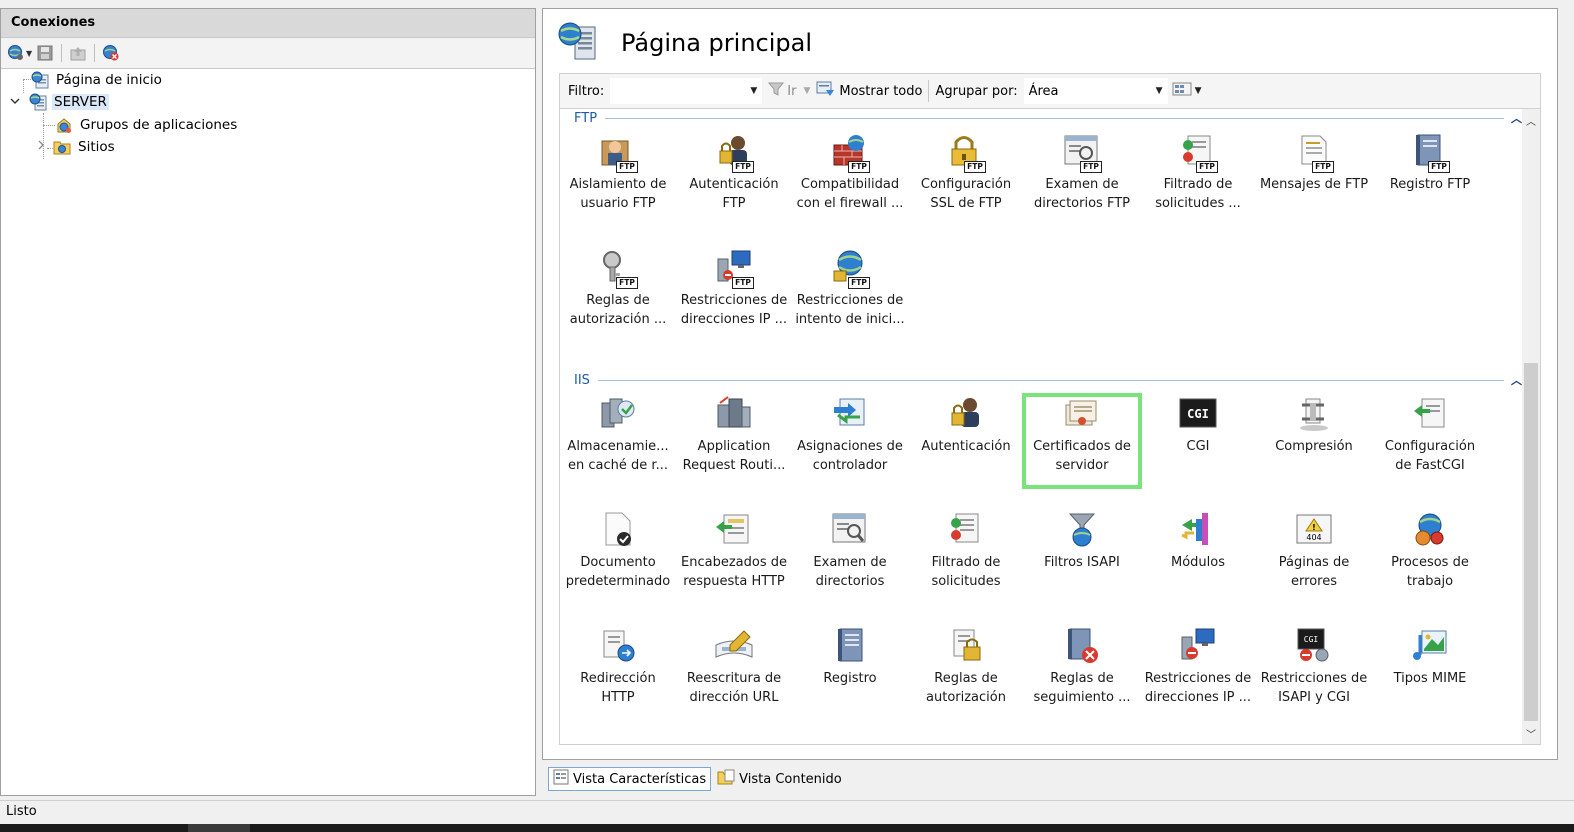  Describe the element at coordinates (734, 153) in the screenshot. I see `ftp-authentication-icon: FTP` at that location.